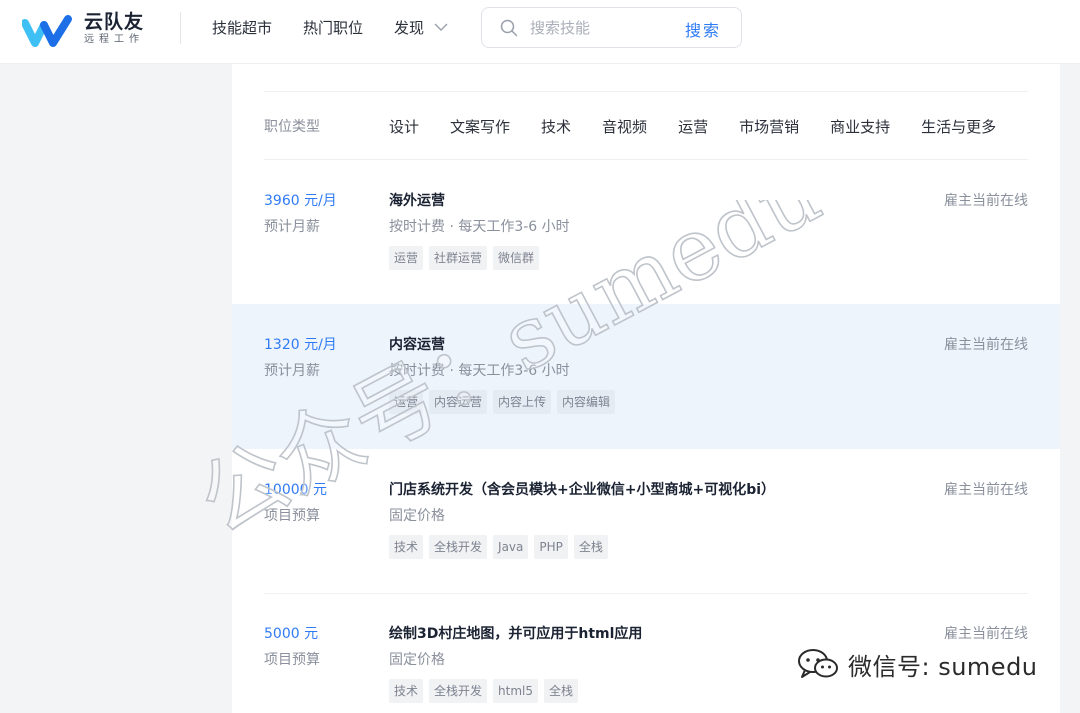 The image size is (1080, 713). Describe the element at coordinates (522, 402) in the screenshot. I see `job-tag: 内容上传` at that location.